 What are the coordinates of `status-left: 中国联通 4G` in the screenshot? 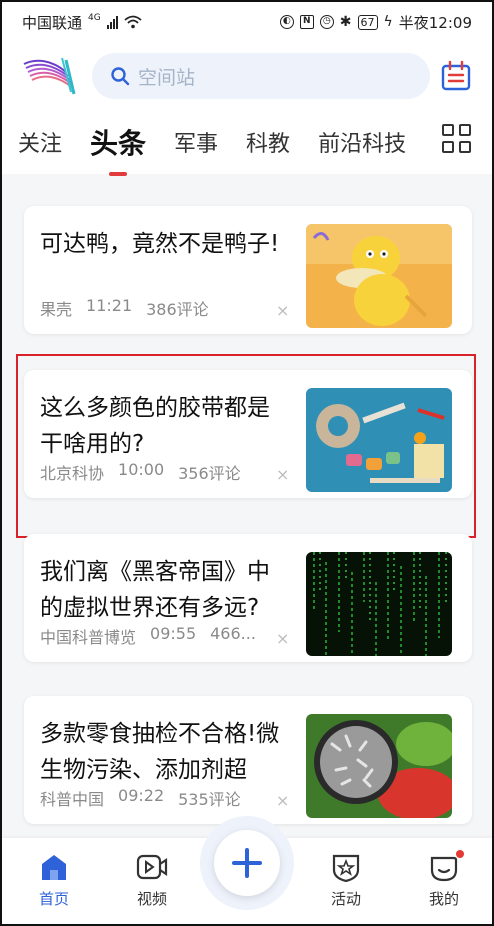 It's located at (82, 22).